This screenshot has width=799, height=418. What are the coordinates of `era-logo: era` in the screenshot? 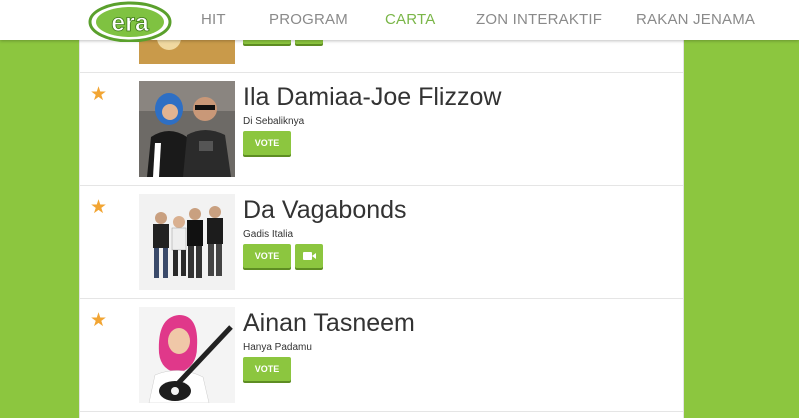 It's located at (130, 21).